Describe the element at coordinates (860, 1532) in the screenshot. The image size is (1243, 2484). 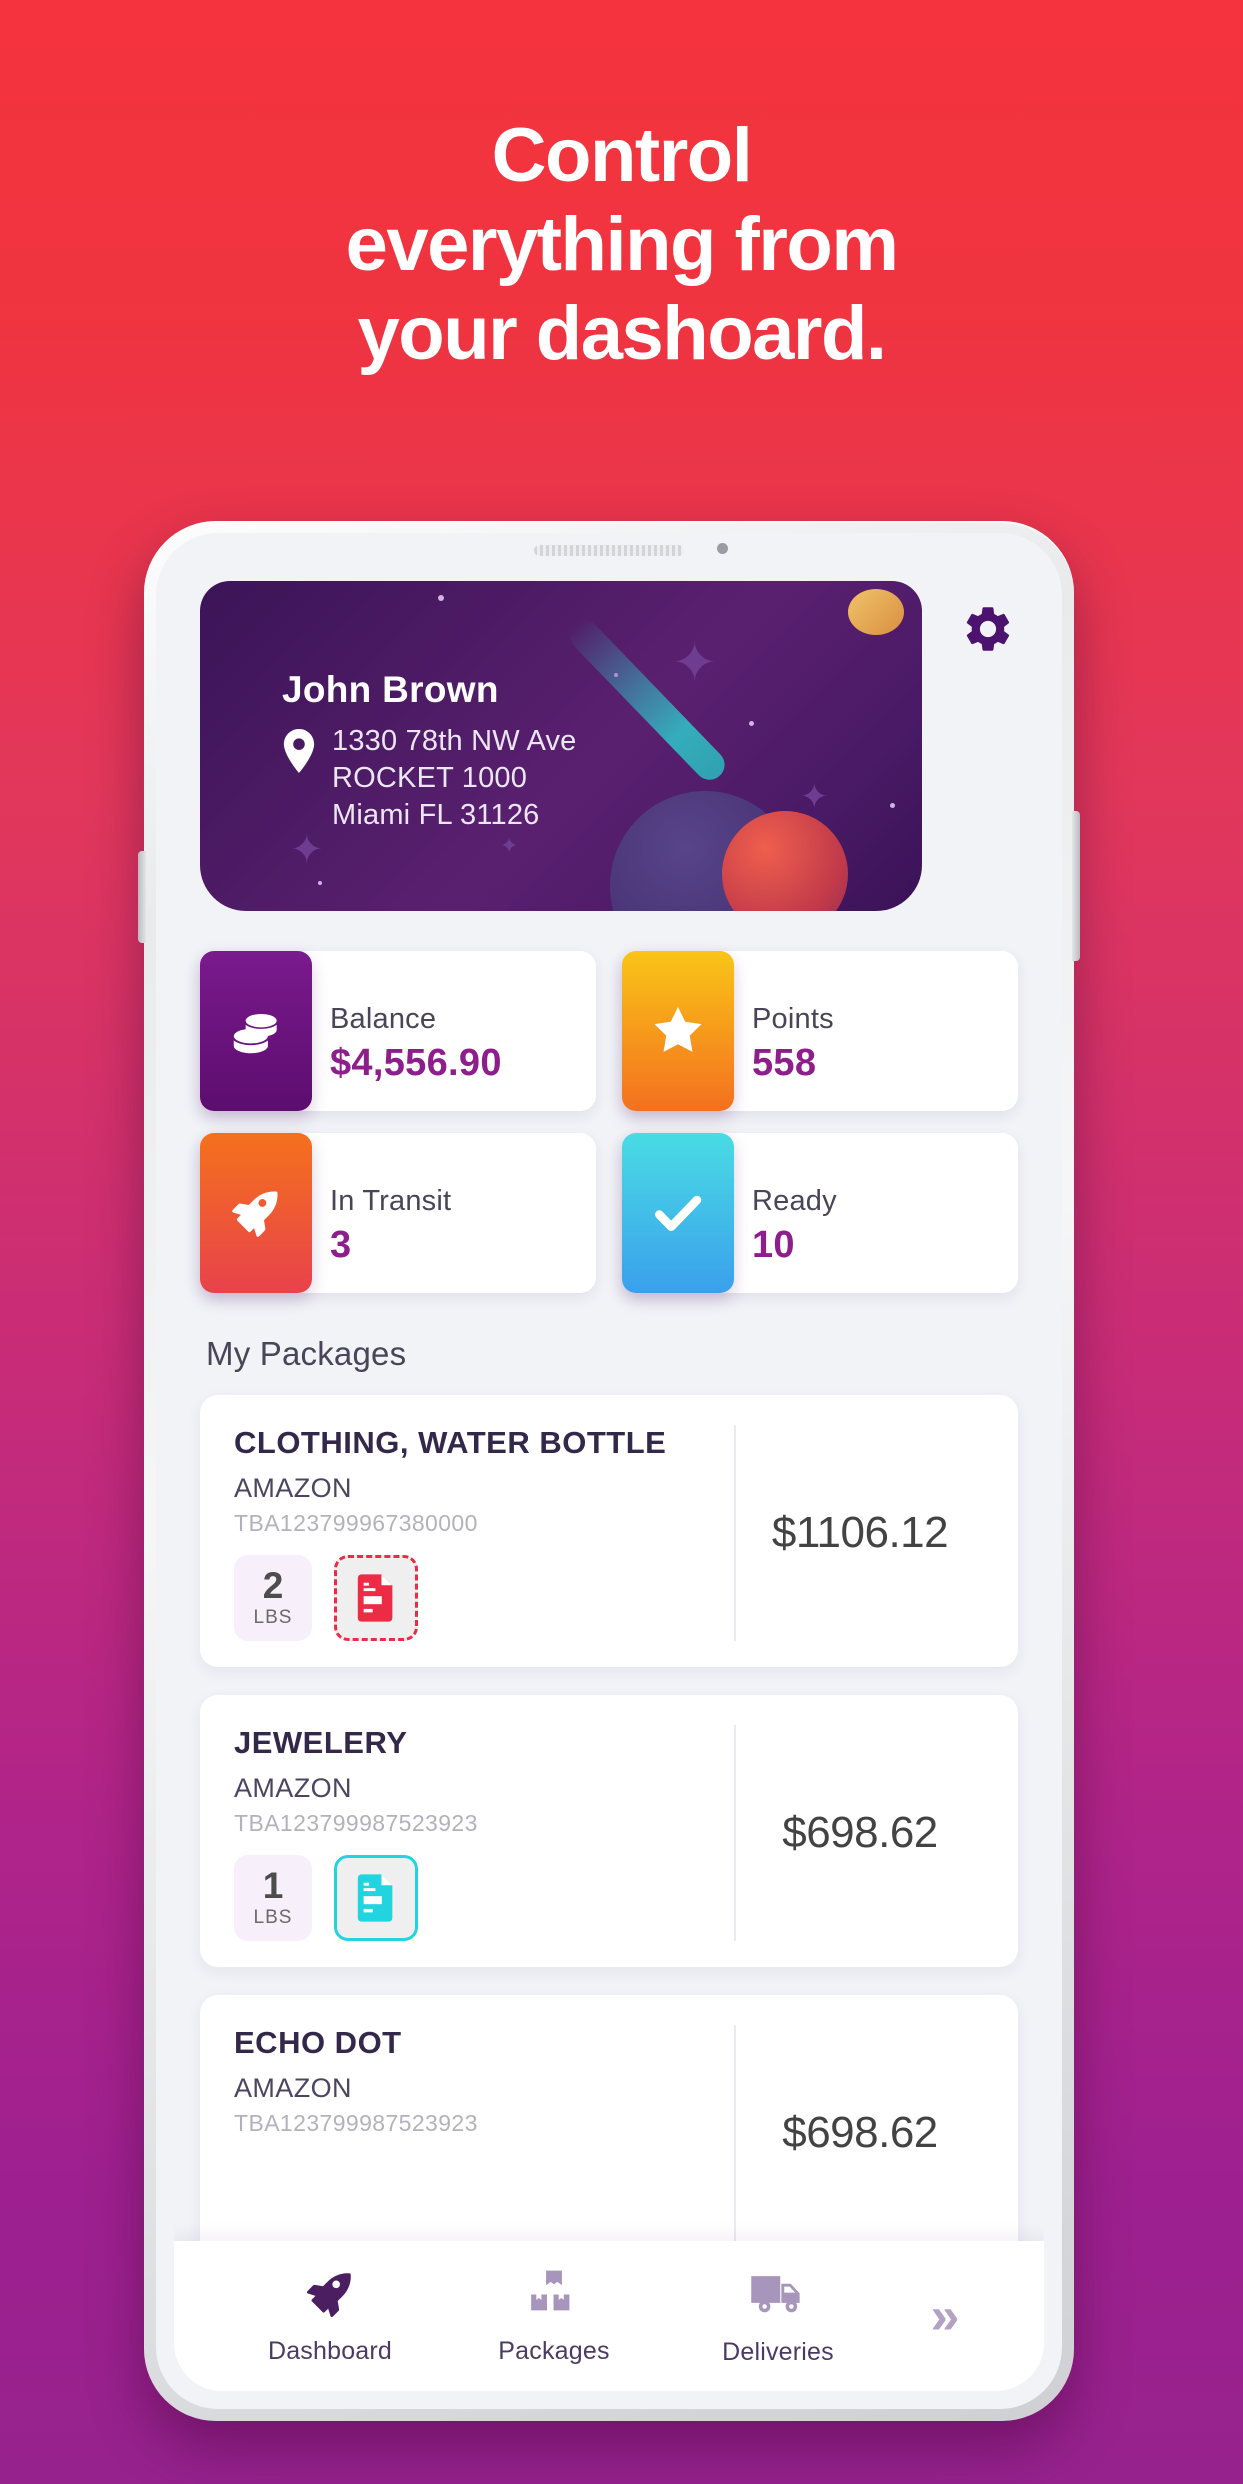
I see `package-price: $1106.12` at that location.